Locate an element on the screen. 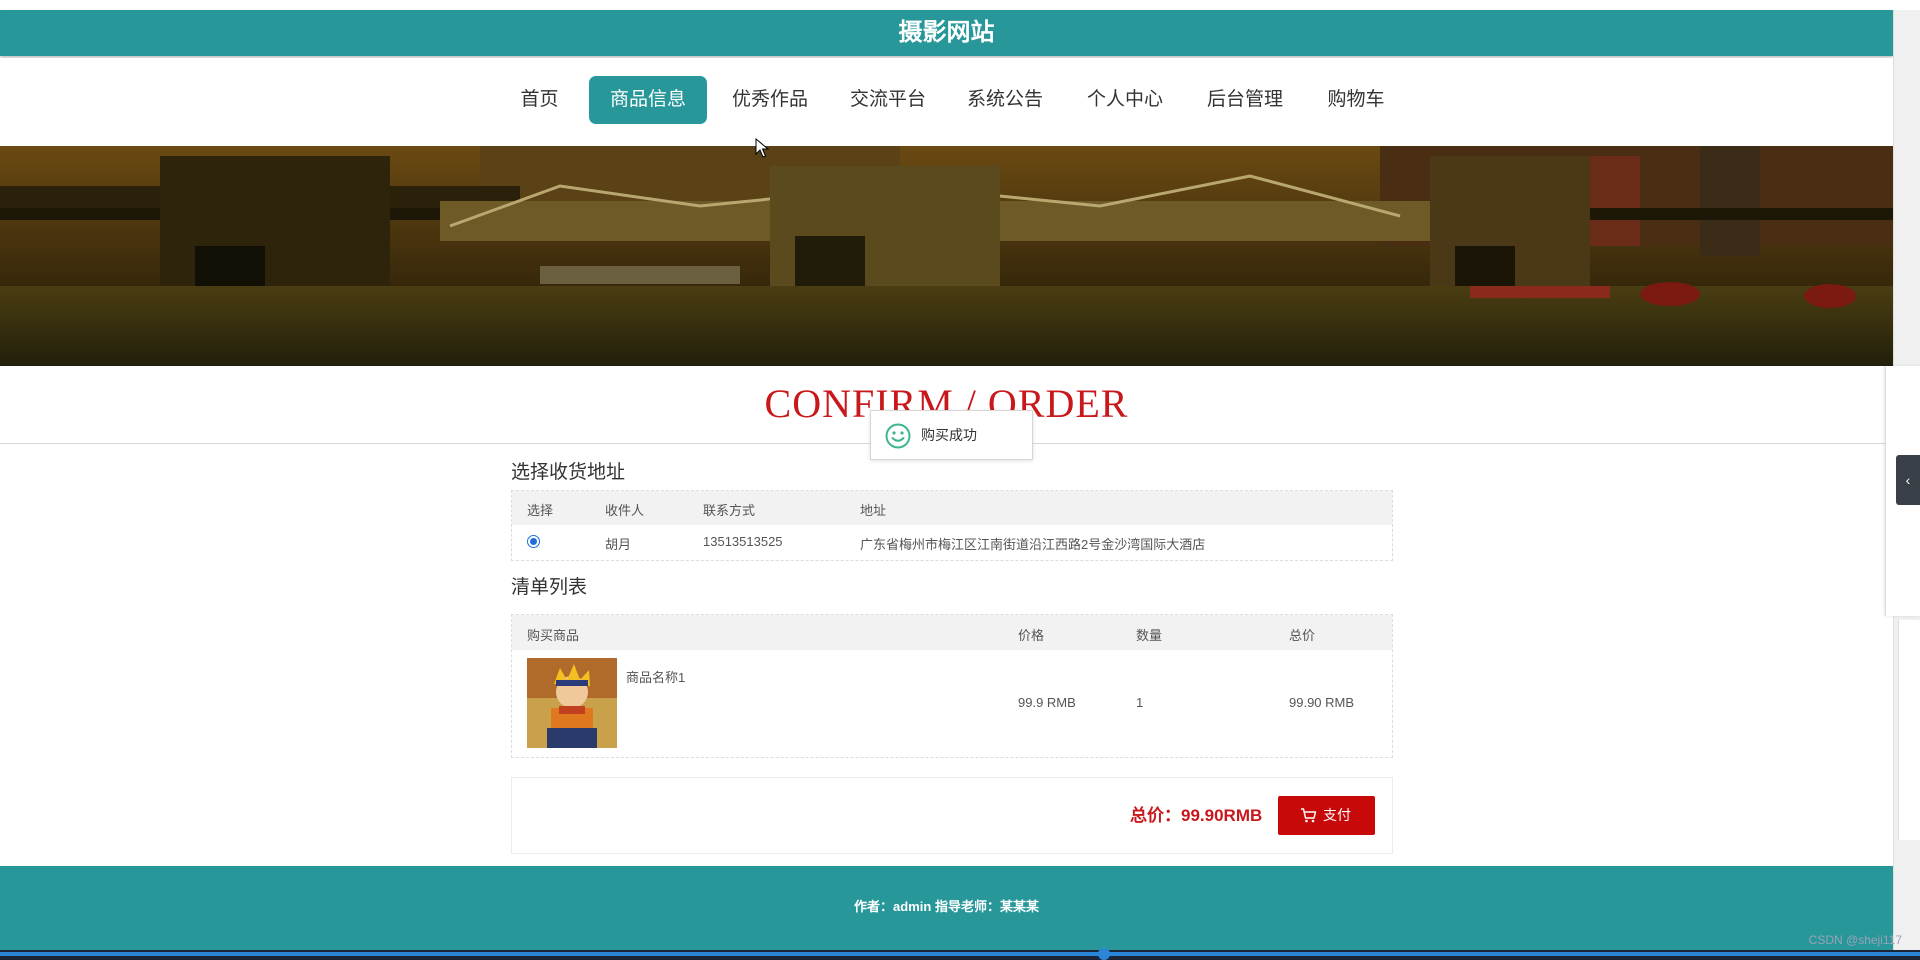 This screenshot has height=960, width=1920. address-radio is located at coordinates (533, 541).